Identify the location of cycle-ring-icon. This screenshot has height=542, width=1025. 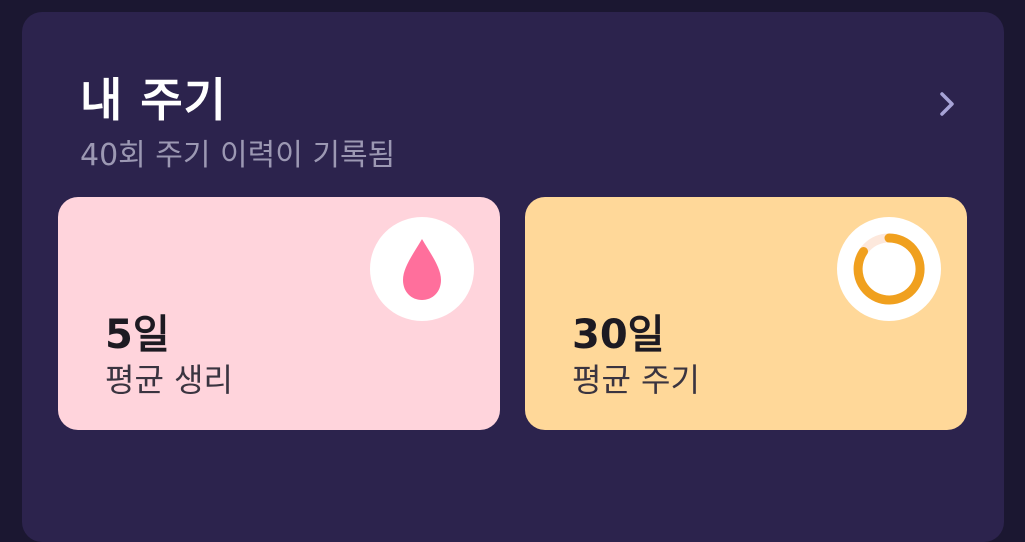
(889, 269).